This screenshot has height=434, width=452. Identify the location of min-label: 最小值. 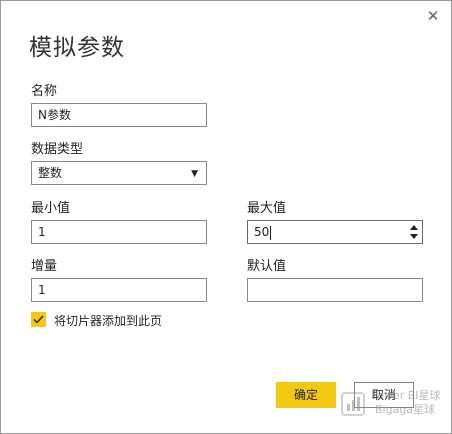
(51, 208).